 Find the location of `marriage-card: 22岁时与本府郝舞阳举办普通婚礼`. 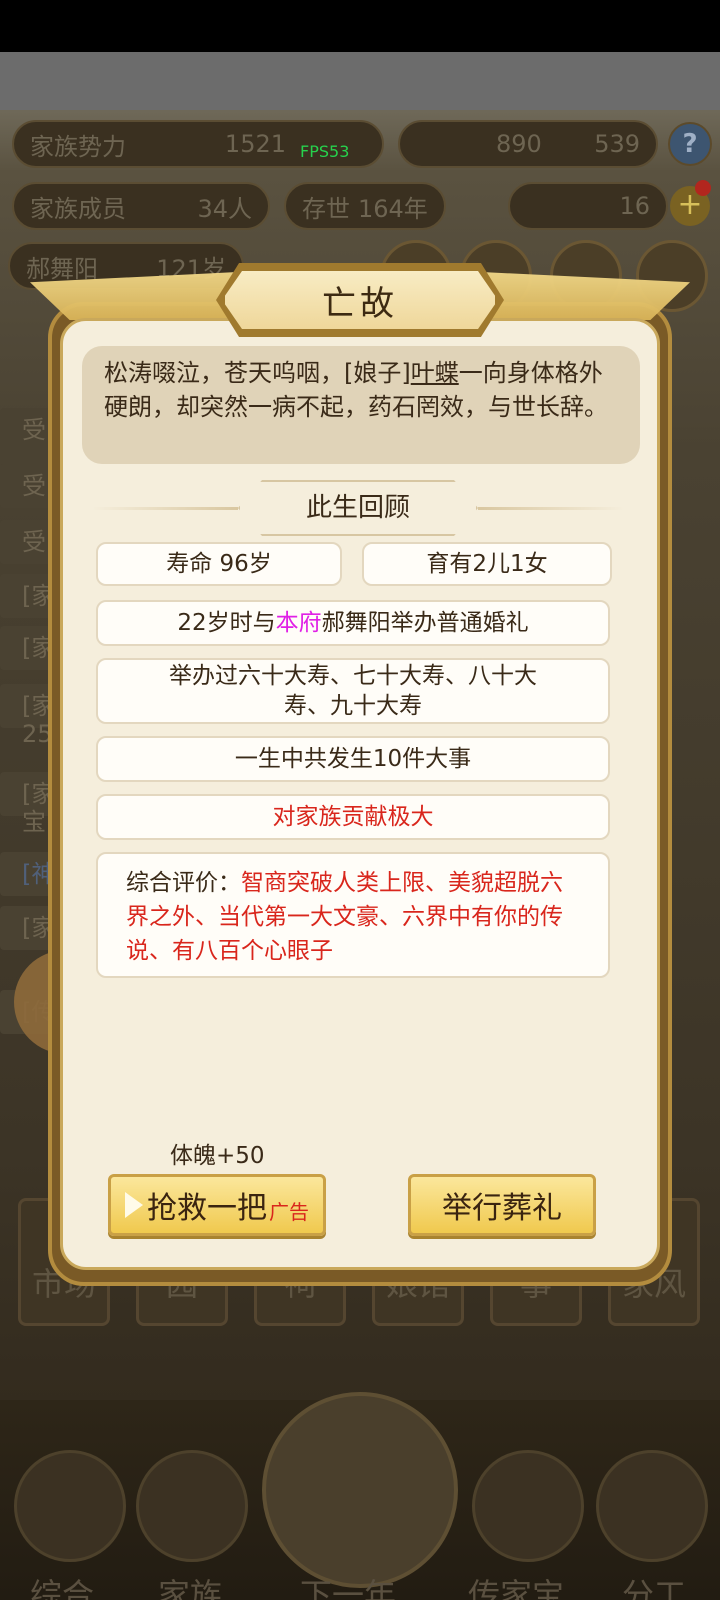

marriage-card: 22岁时与本府郝舞阳举办普通婚礼 is located at coordinates (353, 623).